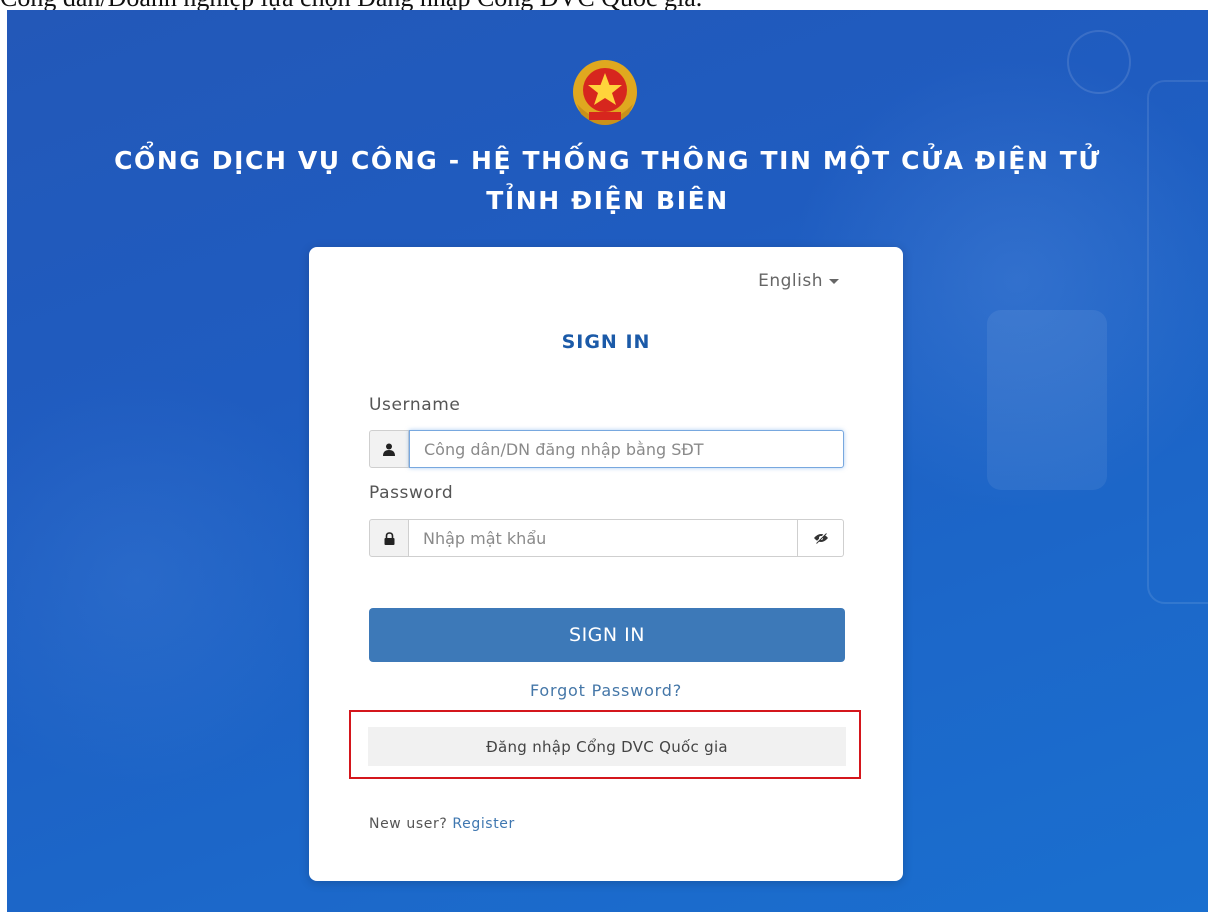 Image resolution: width=1208 pixels, height=912 pixels. Describe the element at coordinates (411, 493) in the screenshot. I see `password-label: Password` at that location.